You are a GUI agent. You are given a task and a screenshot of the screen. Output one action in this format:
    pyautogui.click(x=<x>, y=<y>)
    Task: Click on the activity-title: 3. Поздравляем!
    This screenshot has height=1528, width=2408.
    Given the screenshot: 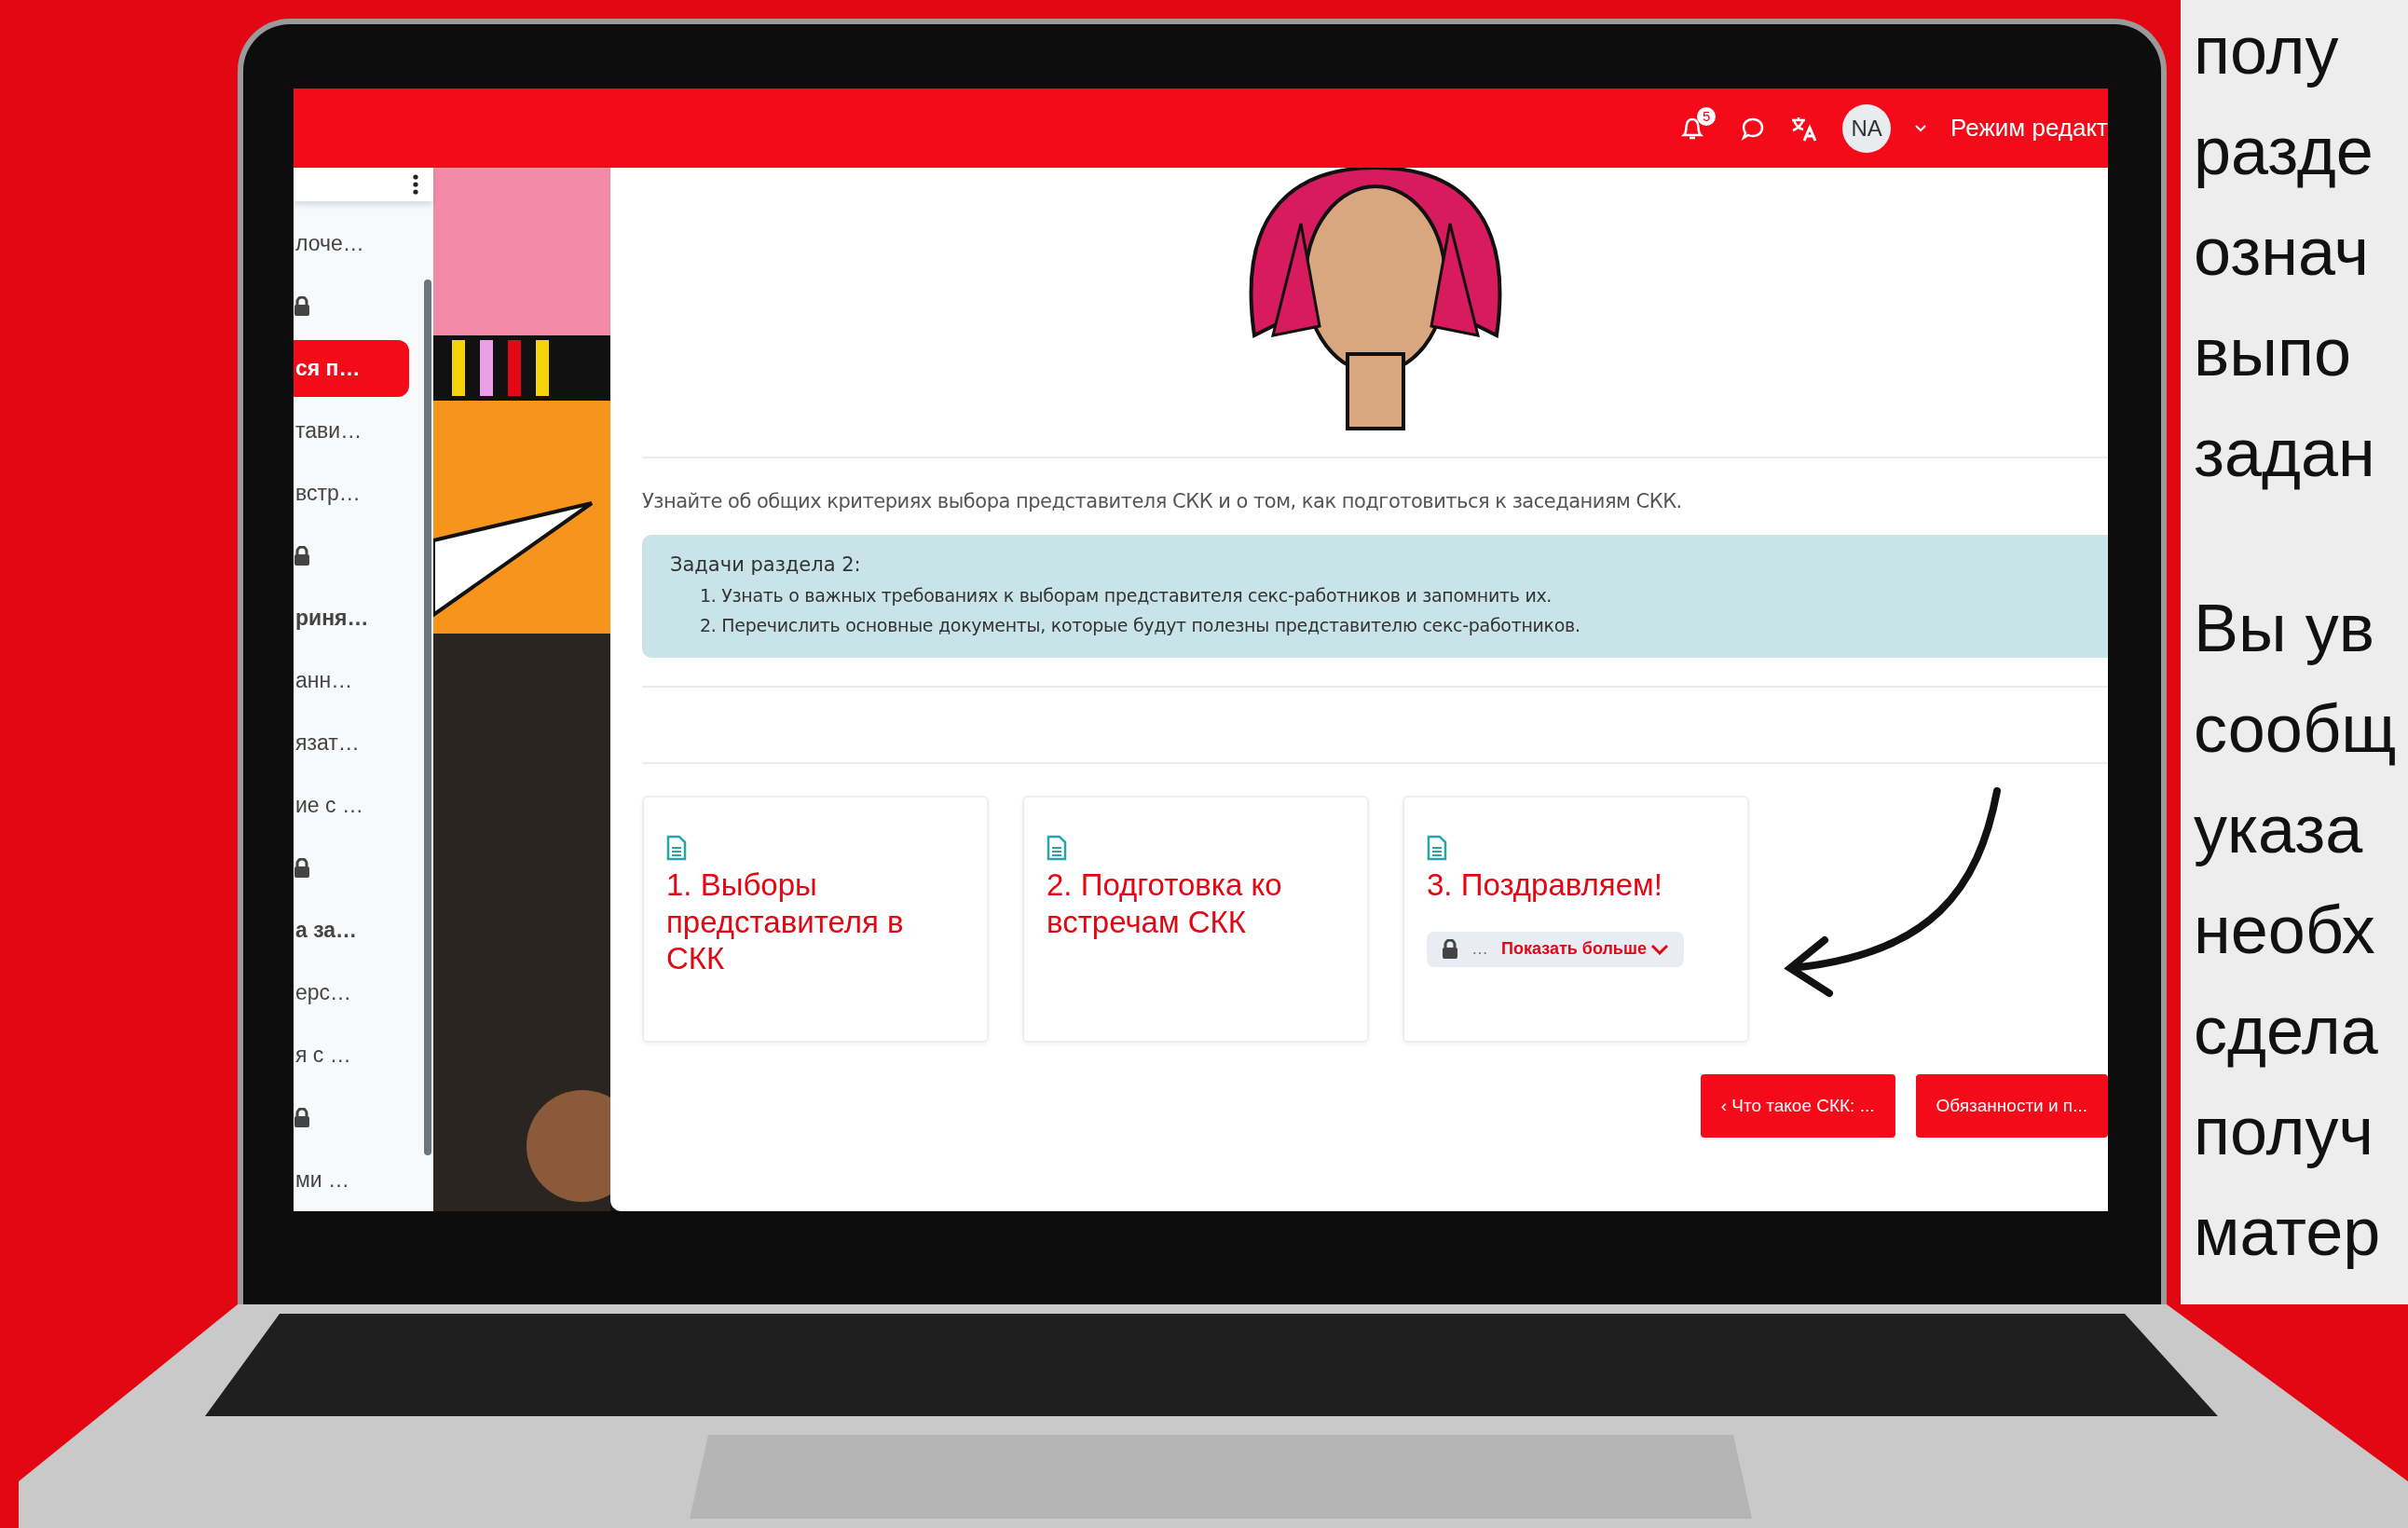 What is the action you would take?
    pyautogui.click(x=1576, y=885)
    